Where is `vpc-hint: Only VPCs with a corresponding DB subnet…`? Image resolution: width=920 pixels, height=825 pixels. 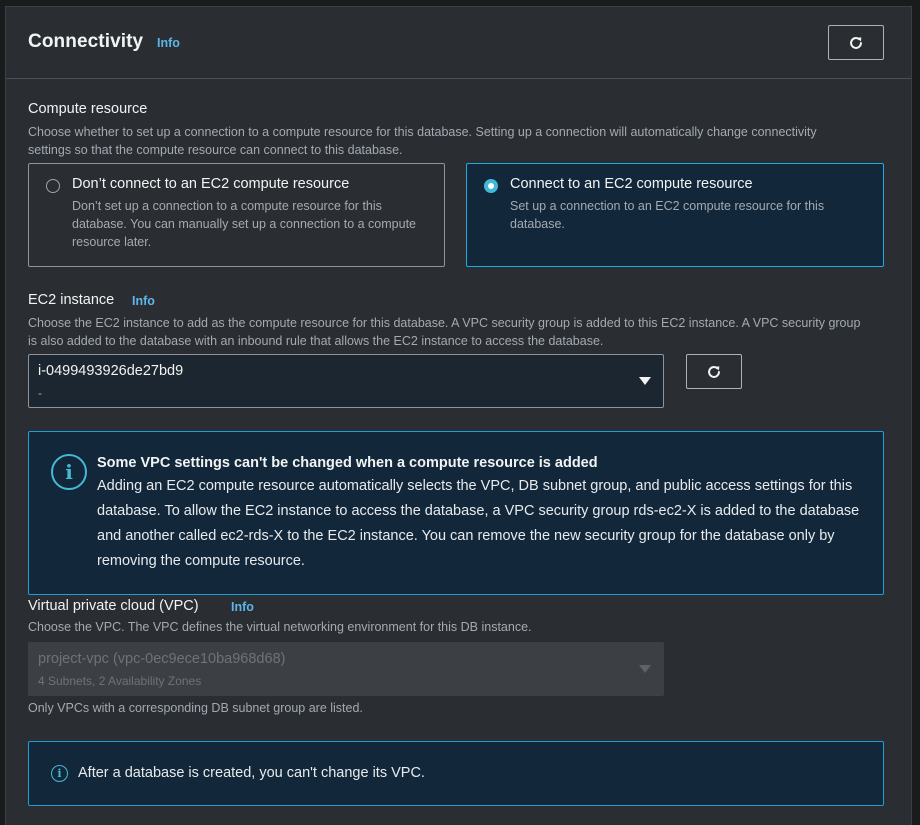 vpc-hint: Only VPCs with a corresponding DB subnet… is located at coordinates (195, 708).